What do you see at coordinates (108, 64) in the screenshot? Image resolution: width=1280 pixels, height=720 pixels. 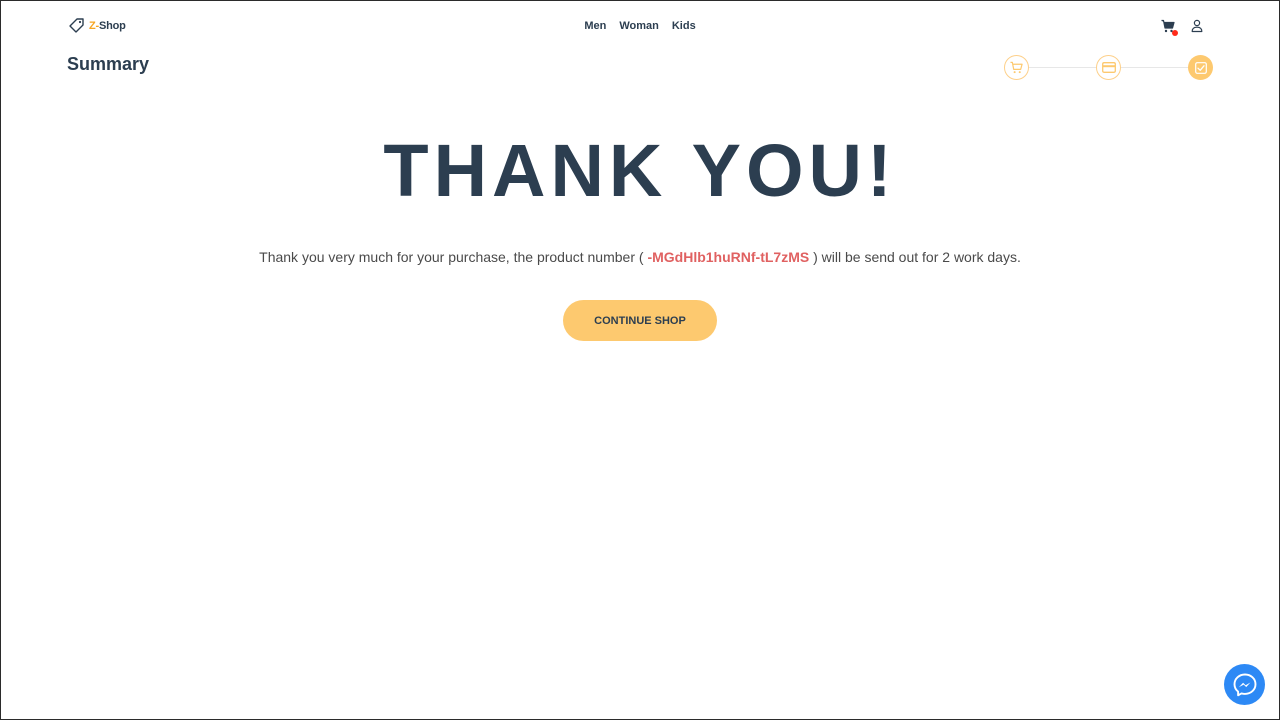 I see `page-title: Summary` at bounding box center [108, 64].